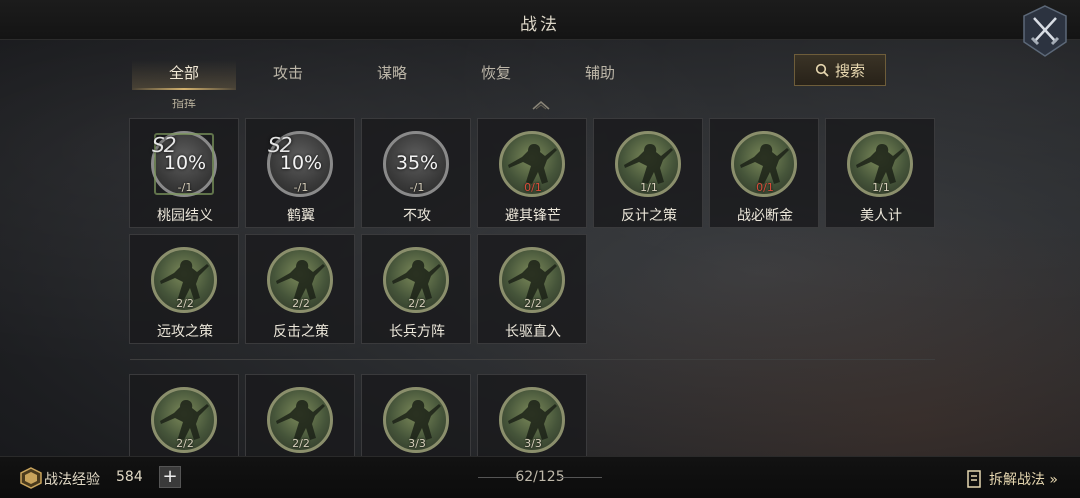 This screenshot has width=1080, height=498. What do you see at coordinates (541, 105) in the screenshot?
I see `collapse-chevron-icon` at bounding box center [541, 105].